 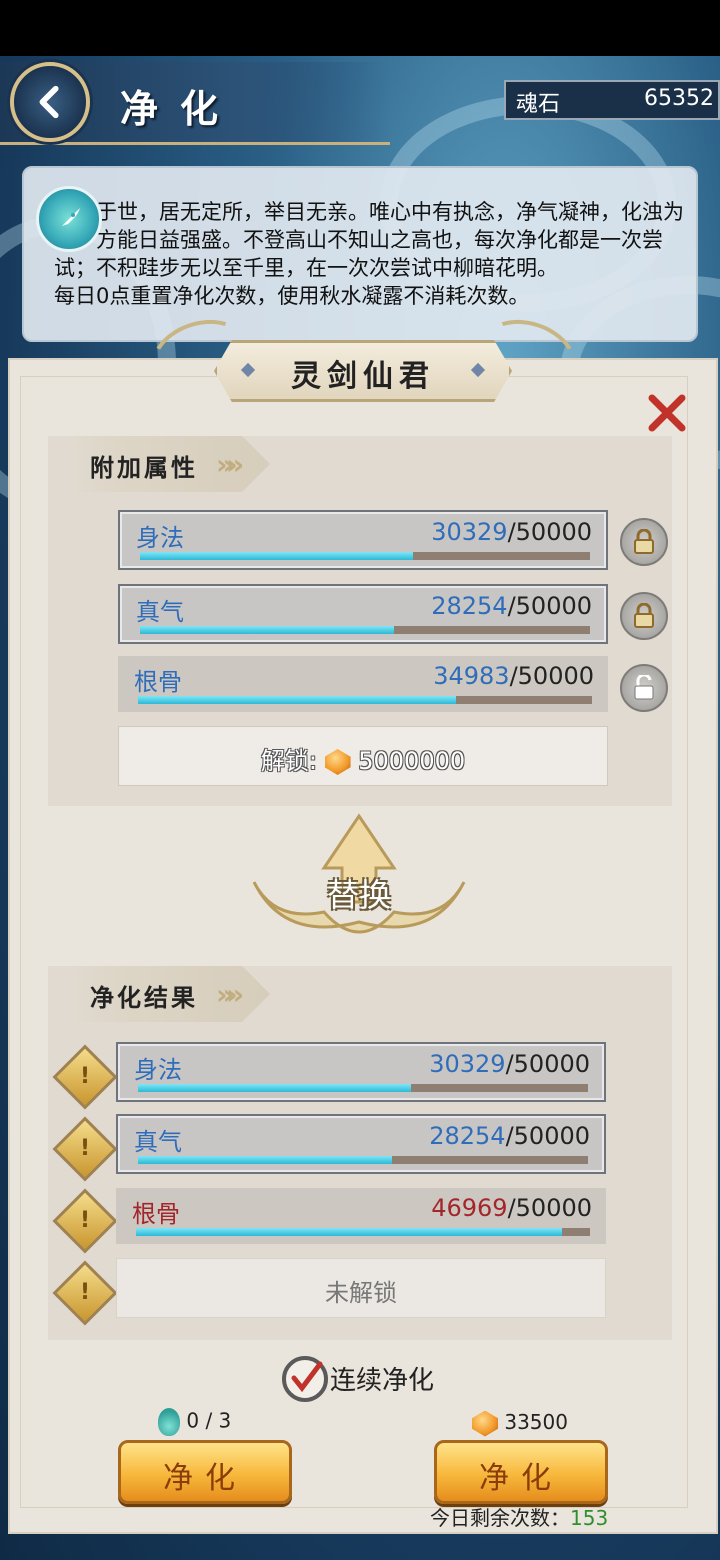 I want to click on back-button, so click(x=50, y=102).